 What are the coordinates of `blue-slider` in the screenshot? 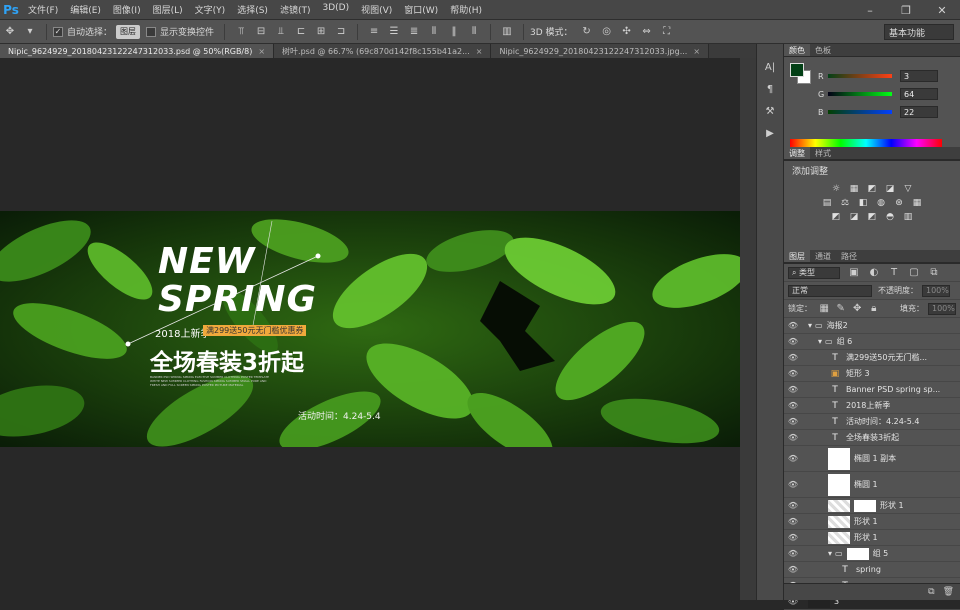 It's located at (860, 112).